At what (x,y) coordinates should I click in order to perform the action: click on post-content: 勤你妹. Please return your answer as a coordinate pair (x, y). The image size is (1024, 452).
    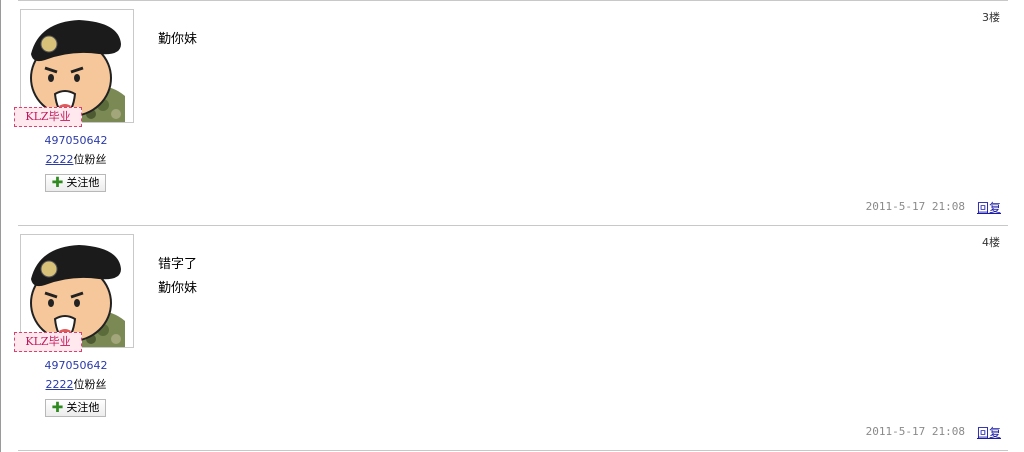
    Looking at the image, I should click on (177, 40).